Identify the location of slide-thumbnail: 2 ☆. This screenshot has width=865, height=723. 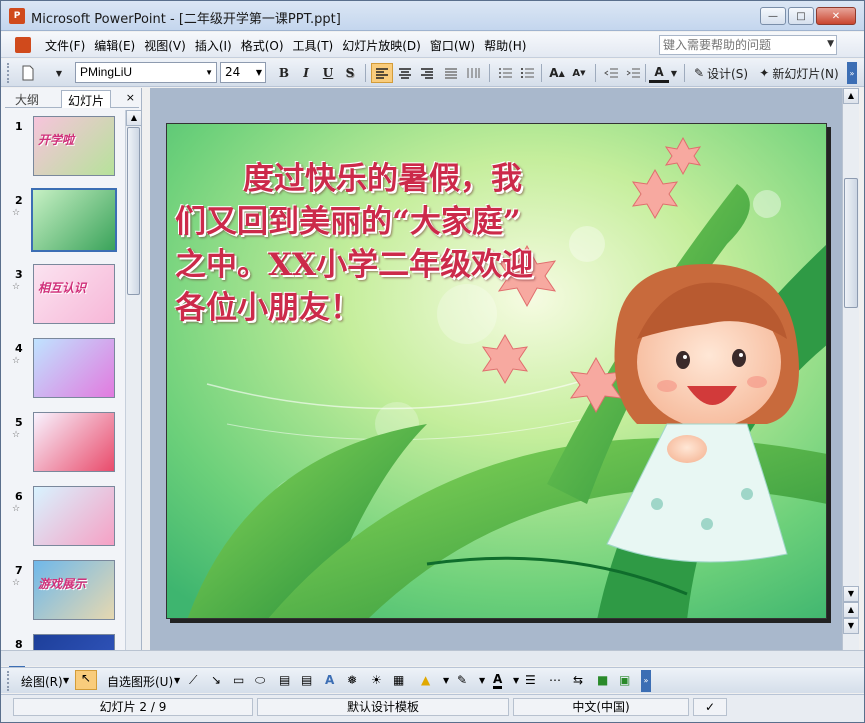
(62, 222).